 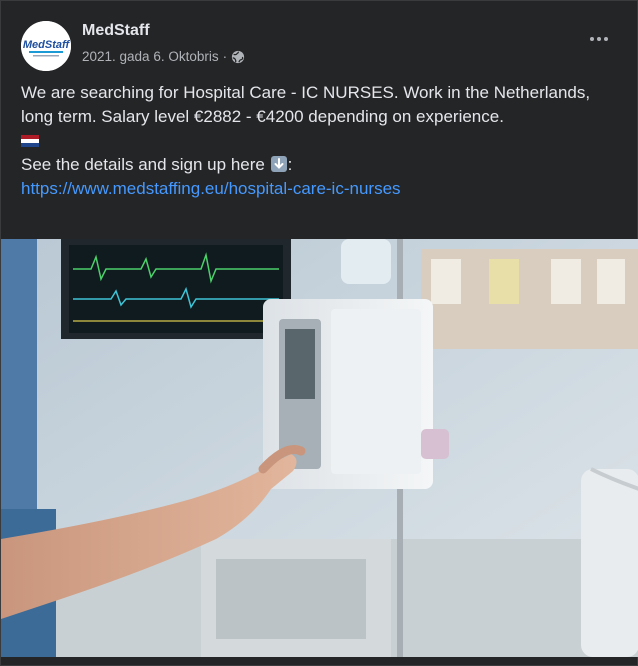 I want to click on post-date: 2021. gada 6. Oktobris, so click(x=150, y=56).